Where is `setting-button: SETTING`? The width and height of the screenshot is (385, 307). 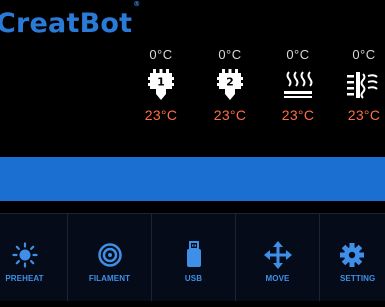
setting-button: SETTING is located at coordinates (352, 258).